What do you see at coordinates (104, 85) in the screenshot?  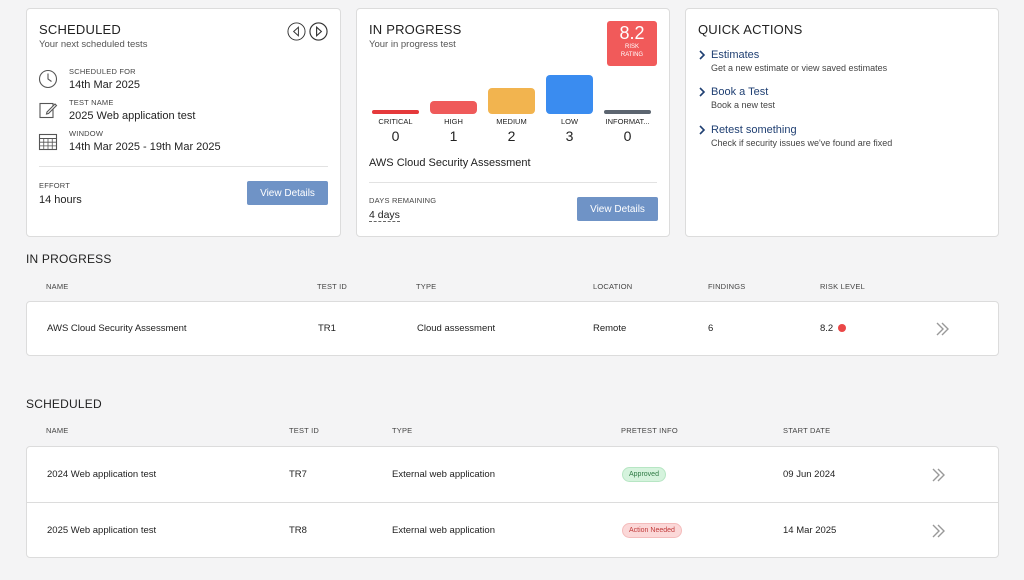 I see `scheduled-for-value: 14th Mar 2025` at bounding box center [104, 85].